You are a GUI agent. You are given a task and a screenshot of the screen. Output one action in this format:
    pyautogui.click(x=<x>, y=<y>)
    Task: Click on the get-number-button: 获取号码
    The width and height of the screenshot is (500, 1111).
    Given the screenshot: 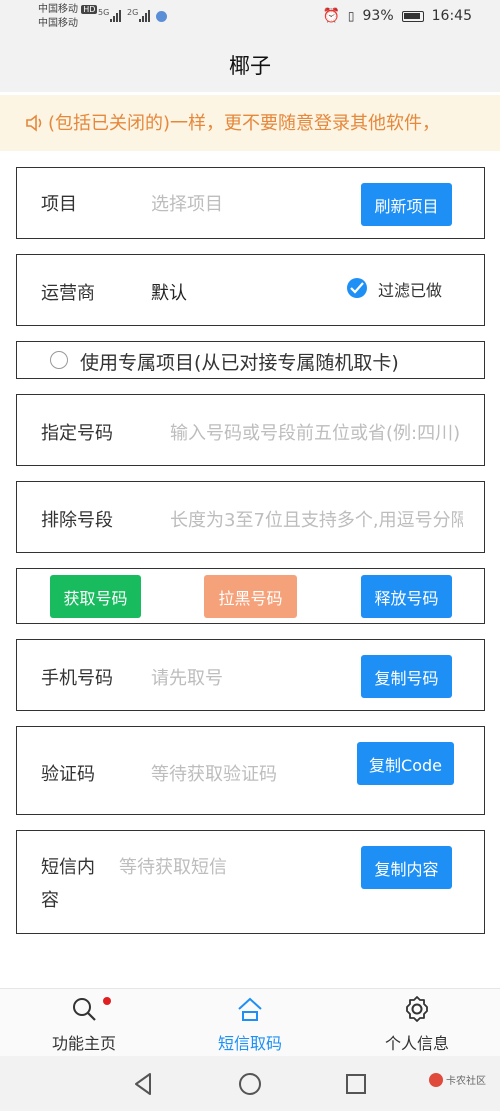 What is the action you would take?
    pyautogui.click(x=95, y=596)
    